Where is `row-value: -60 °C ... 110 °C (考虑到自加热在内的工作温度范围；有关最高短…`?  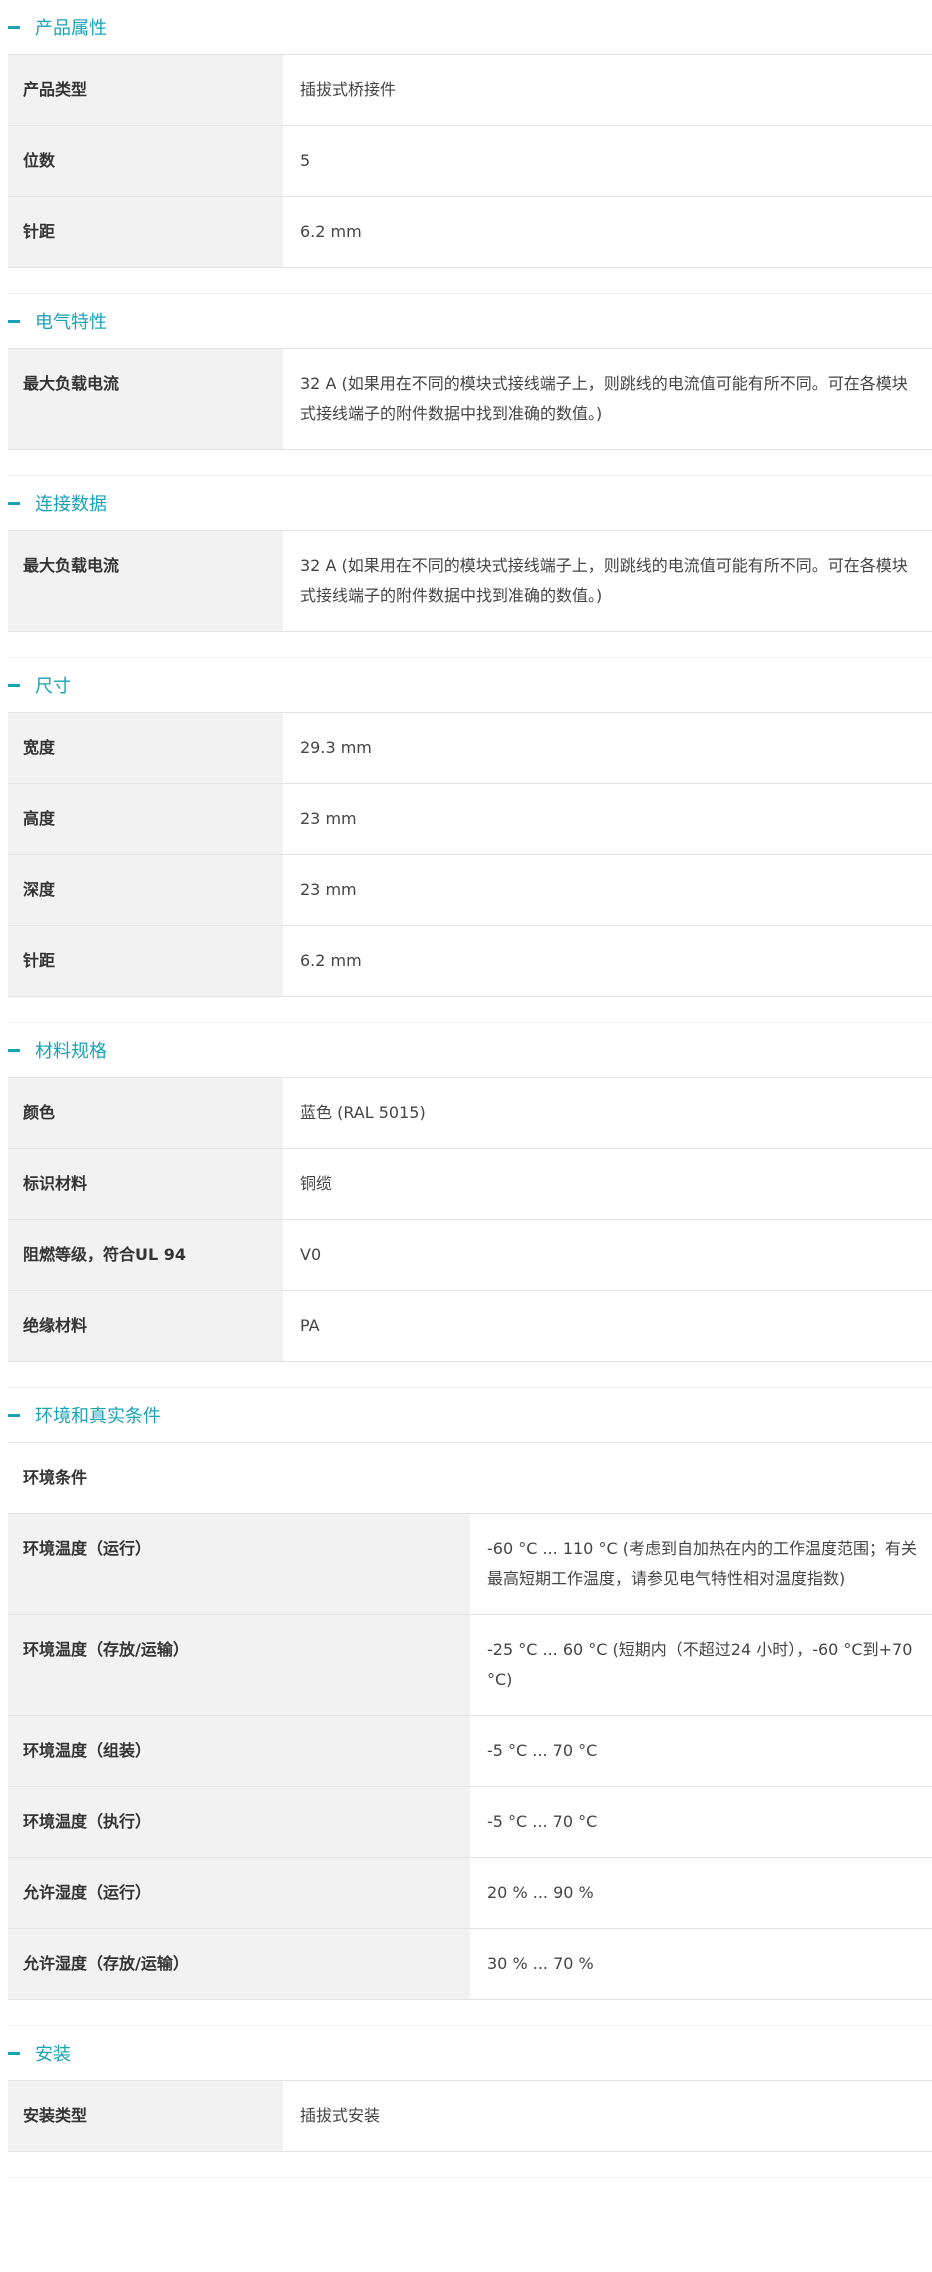
row-value: -60 °C ... 110 °C (考虑到自加热在内的工作温度范围；有关最高短… is located at coordinates (701, 1564).